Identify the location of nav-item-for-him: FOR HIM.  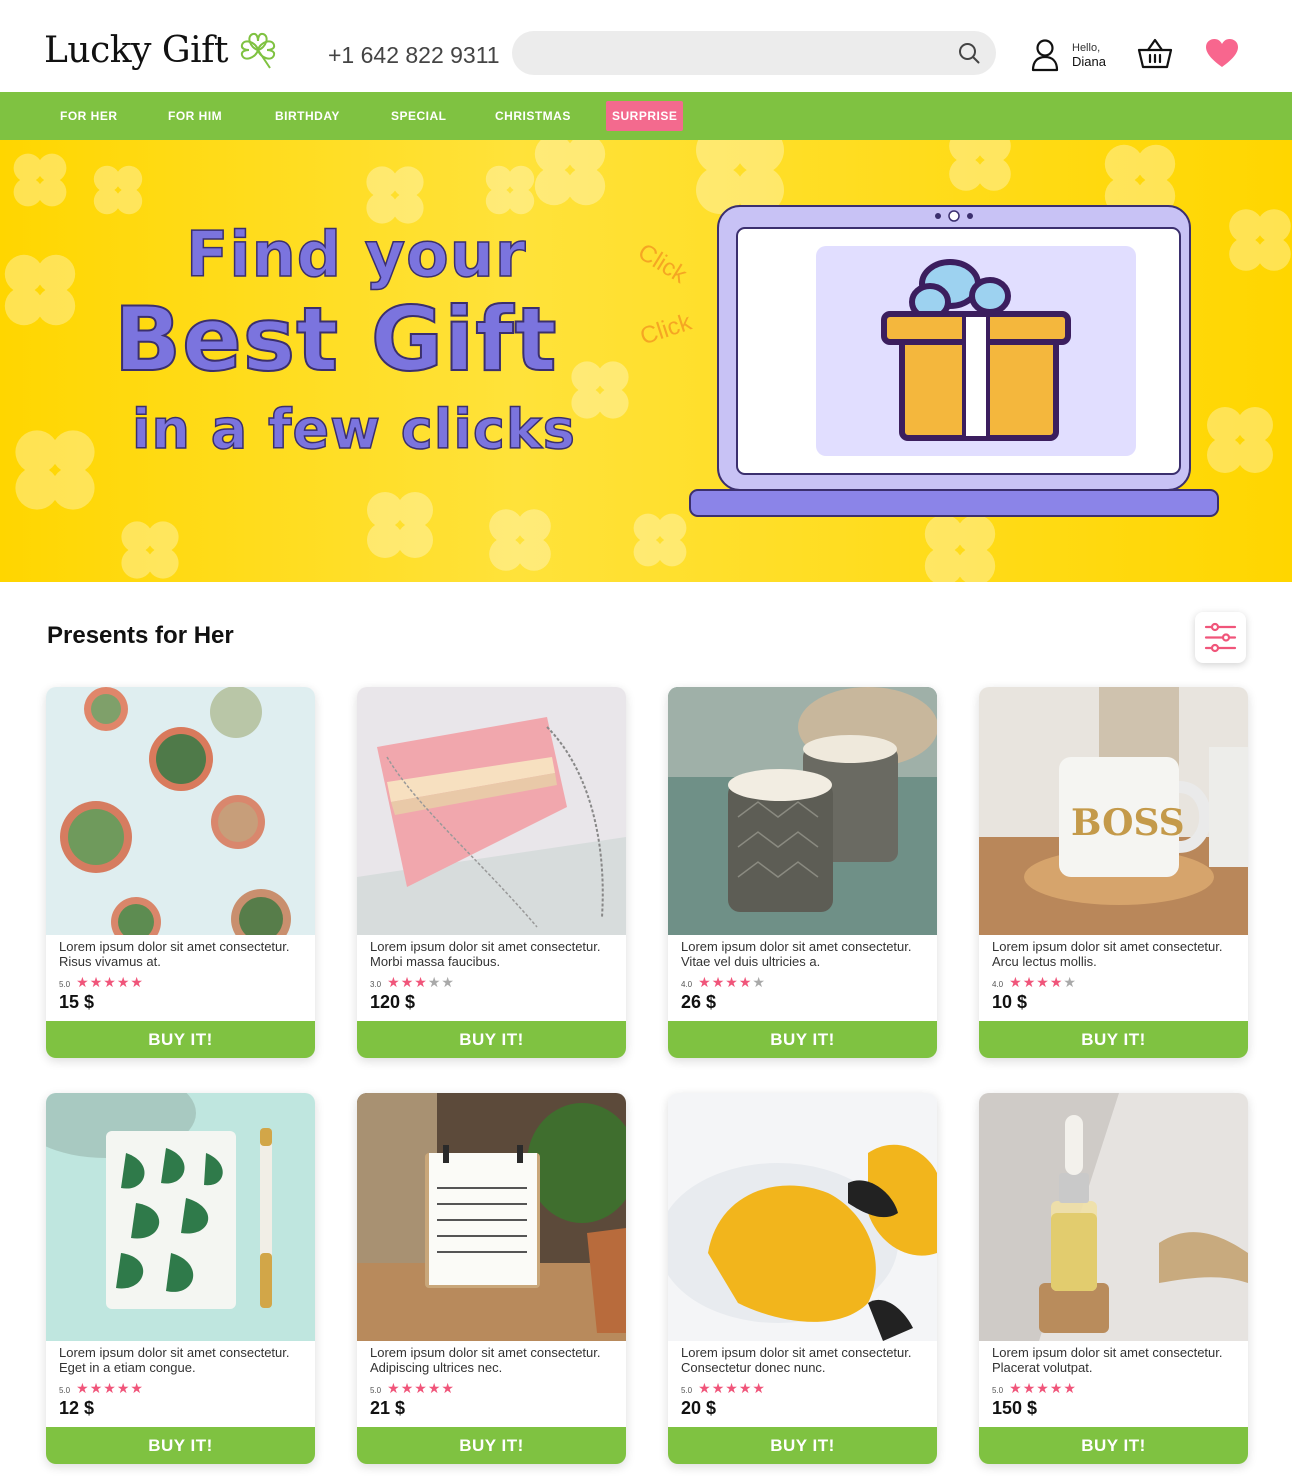
(195, 116).